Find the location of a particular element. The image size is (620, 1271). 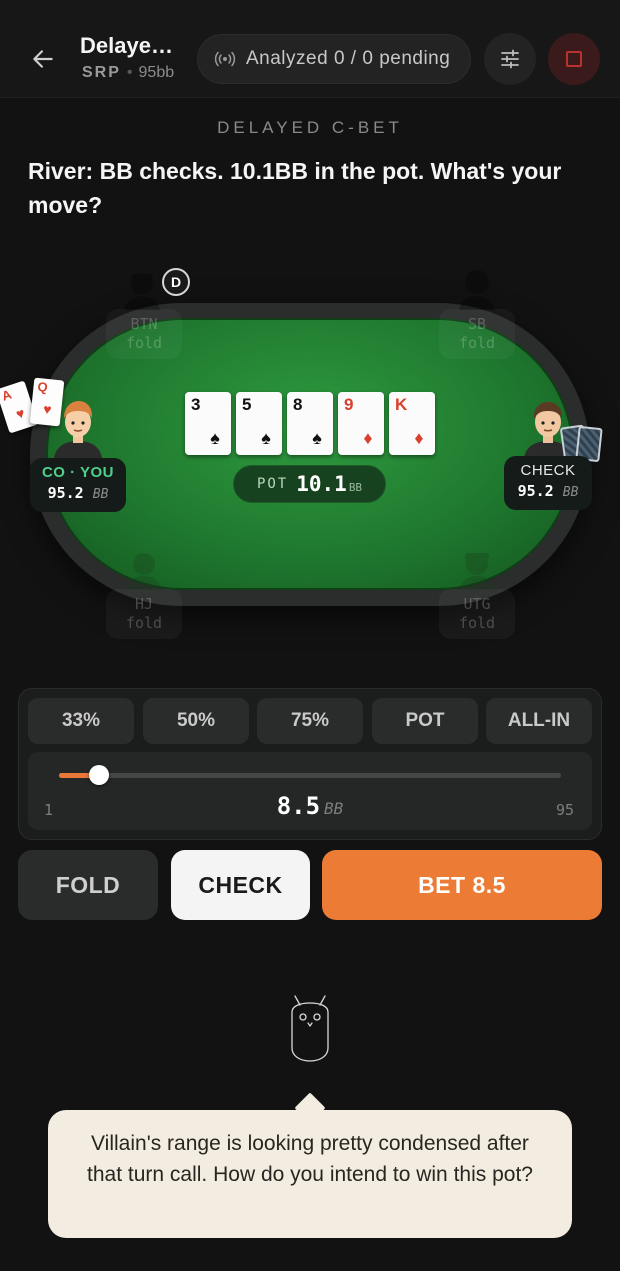

back-button is located at coordinates (43, 59).